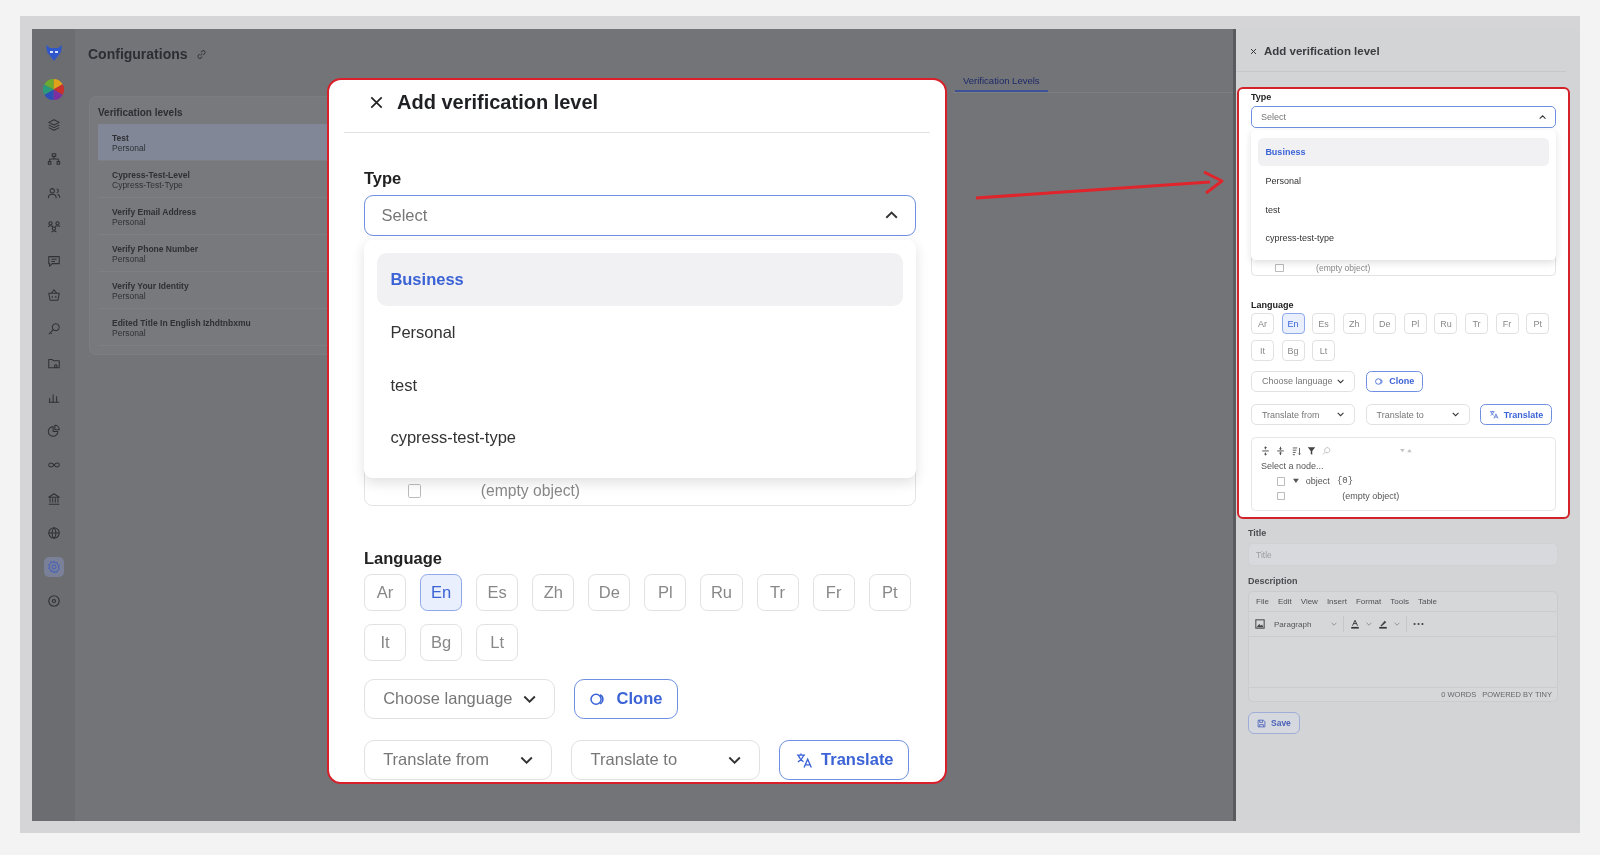 Image resolution: width=1600 pixels, height=855 pixels. I want to click on menu-item: Insert, so click(1336, 602).